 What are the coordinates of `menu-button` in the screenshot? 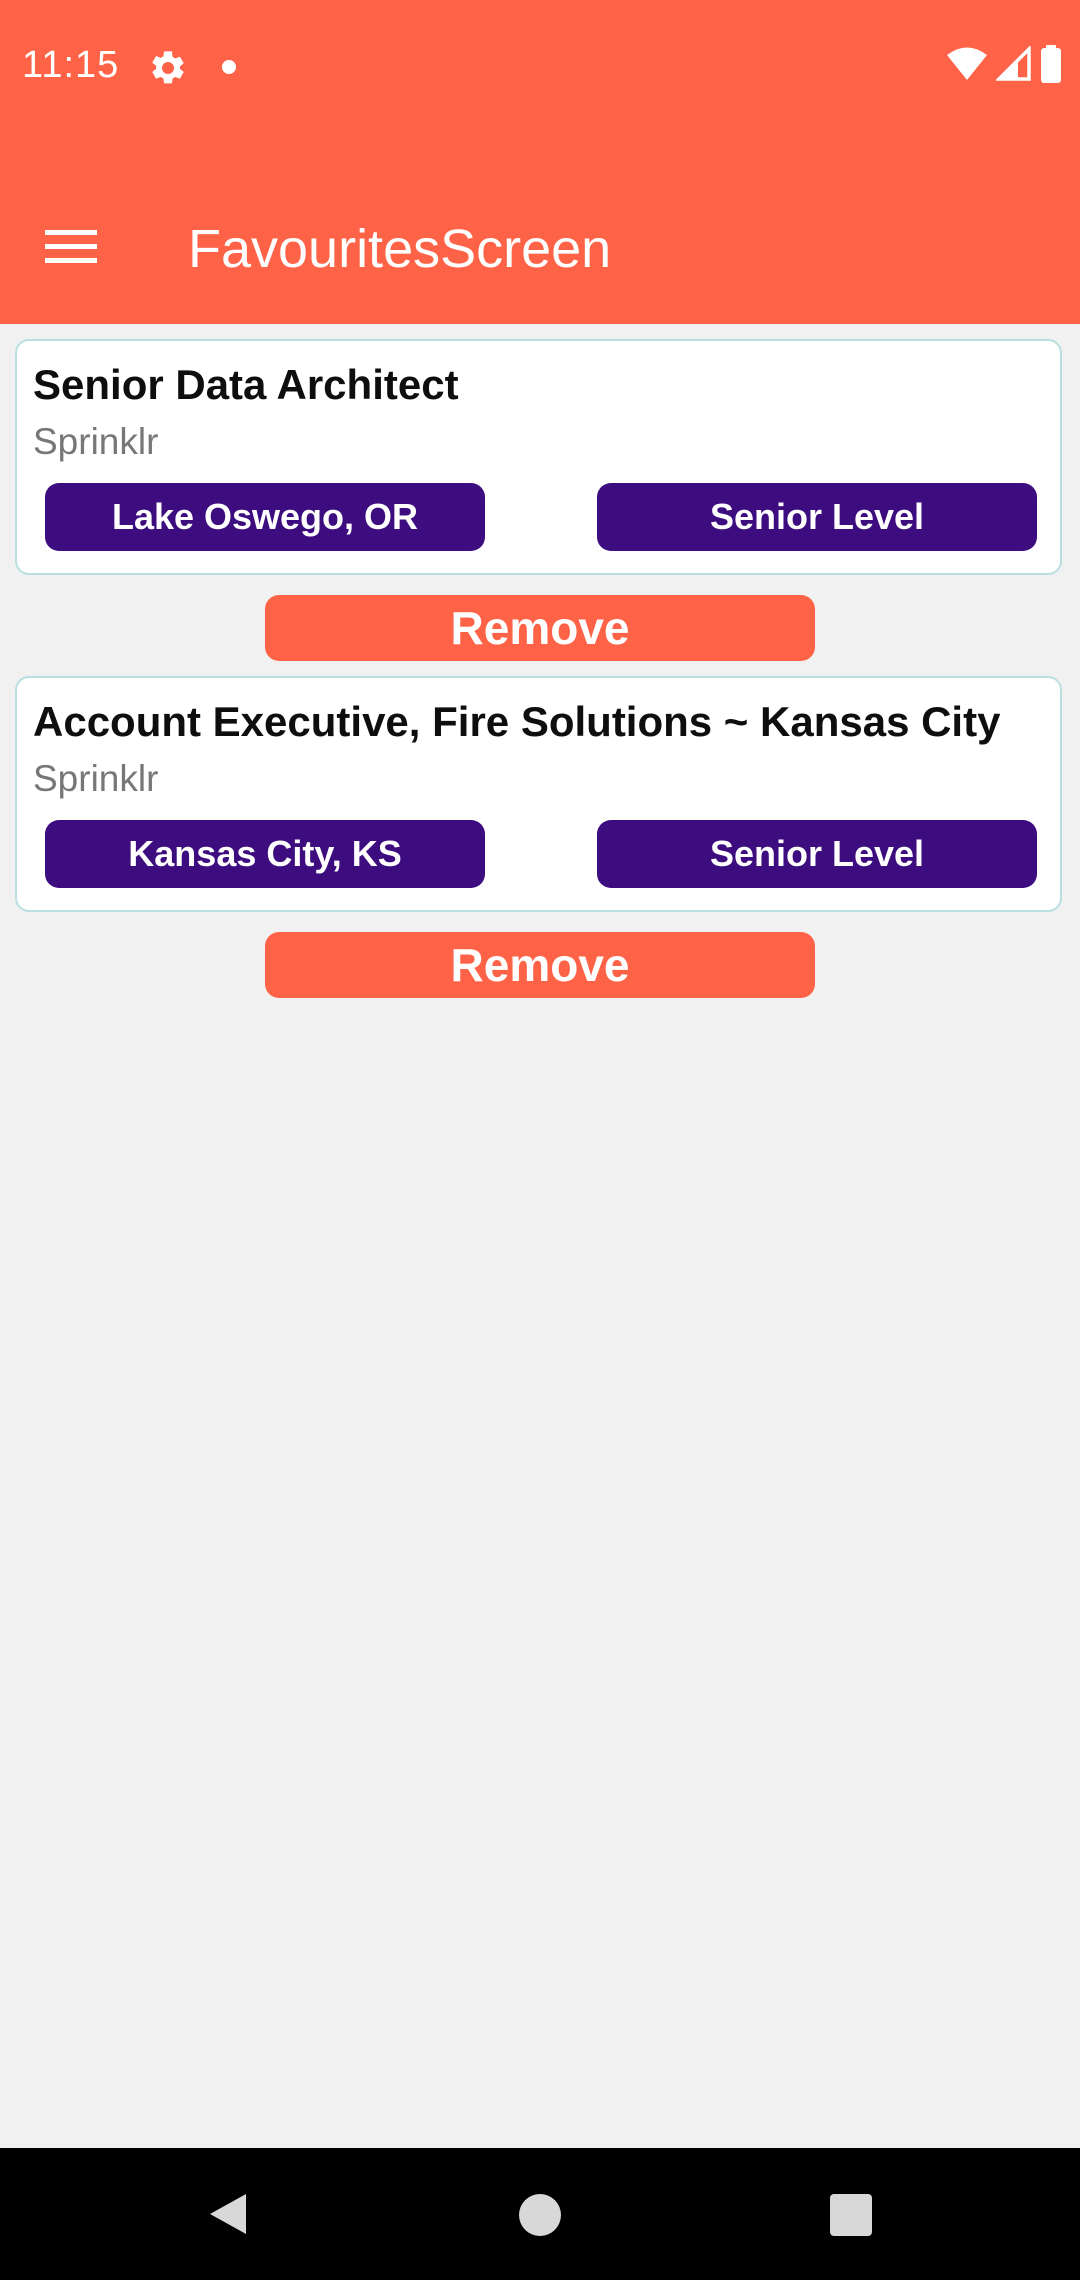 It's located at (71, 249).